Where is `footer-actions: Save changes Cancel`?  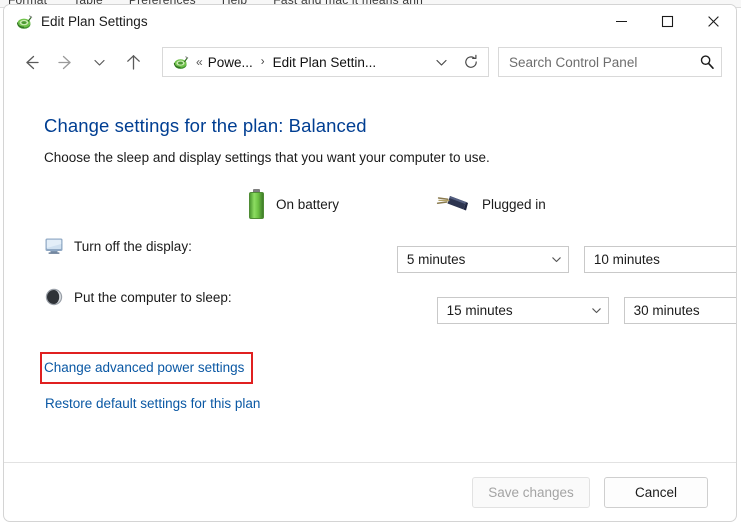
footer-actions: Save changes Cancel is located at coordinates (370, 492).